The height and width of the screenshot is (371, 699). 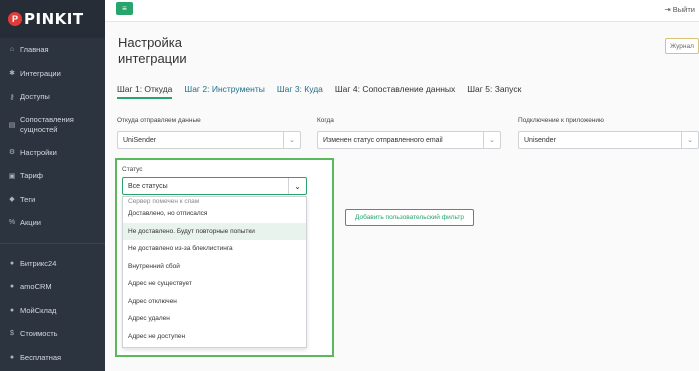 What do you see at coordinates (300, 91) in the screenshot?
I see `step-3-tab: Шаг 3: Куда` at bounding box center [300, 91].